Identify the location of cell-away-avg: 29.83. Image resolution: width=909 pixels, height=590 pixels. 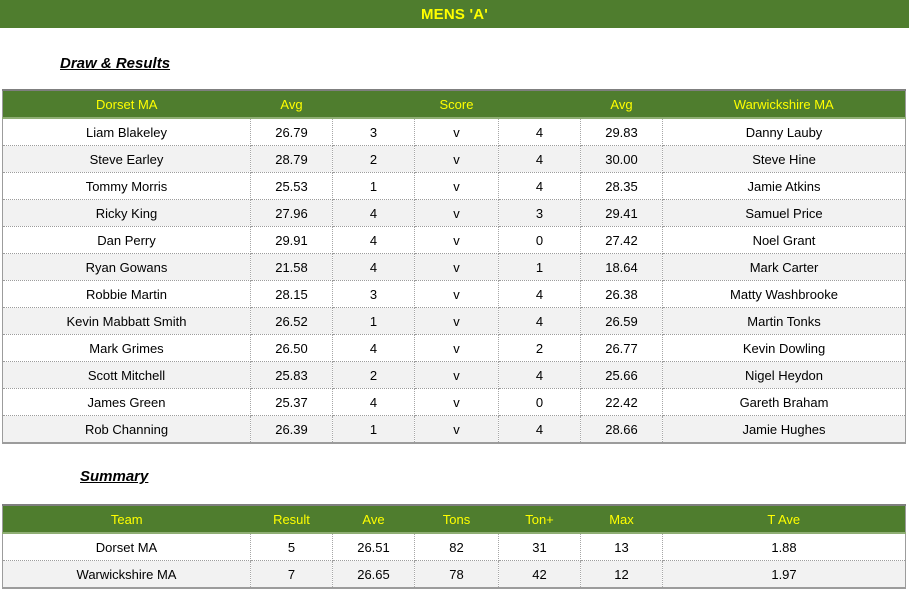
(621, 132).